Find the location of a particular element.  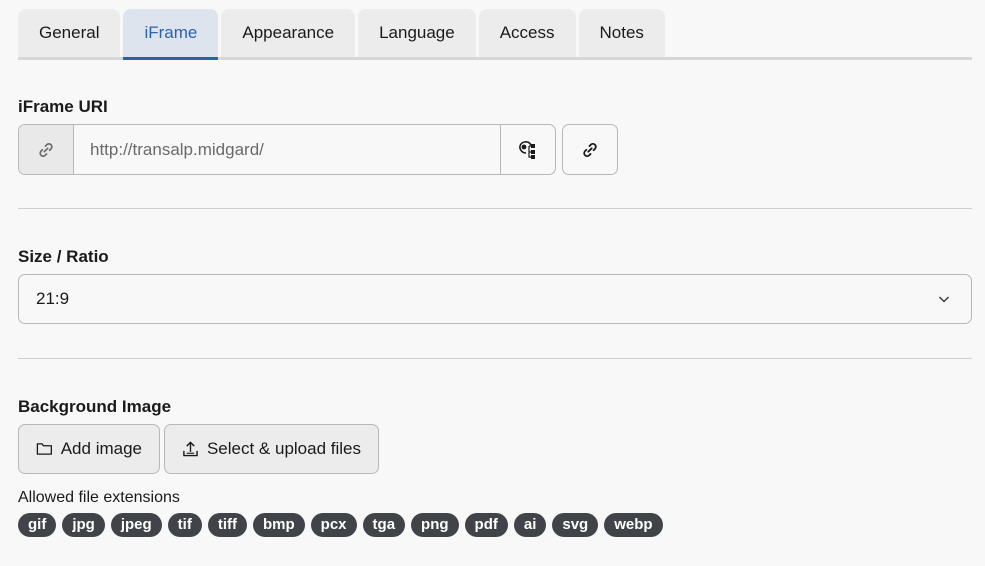

iframe-uri-field-group is located at coordinates (287, 149).